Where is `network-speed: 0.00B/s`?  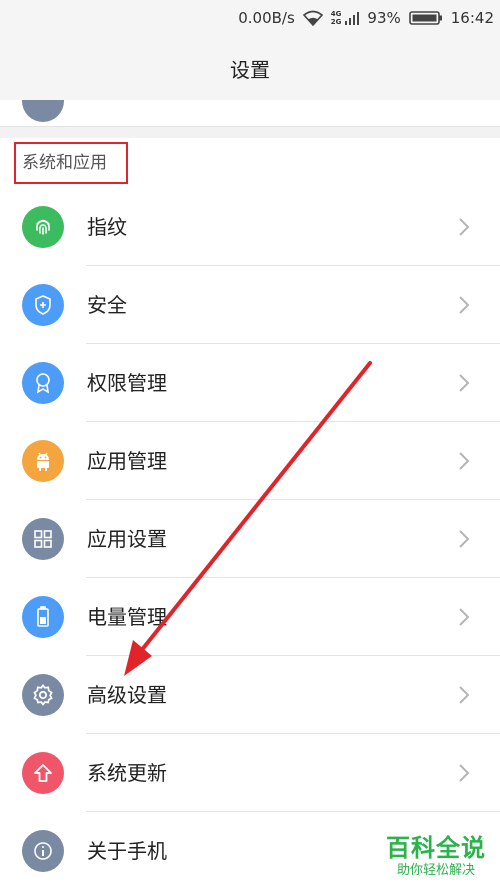 network-speed: 0.00B/s is located at coordinates (266, 18).